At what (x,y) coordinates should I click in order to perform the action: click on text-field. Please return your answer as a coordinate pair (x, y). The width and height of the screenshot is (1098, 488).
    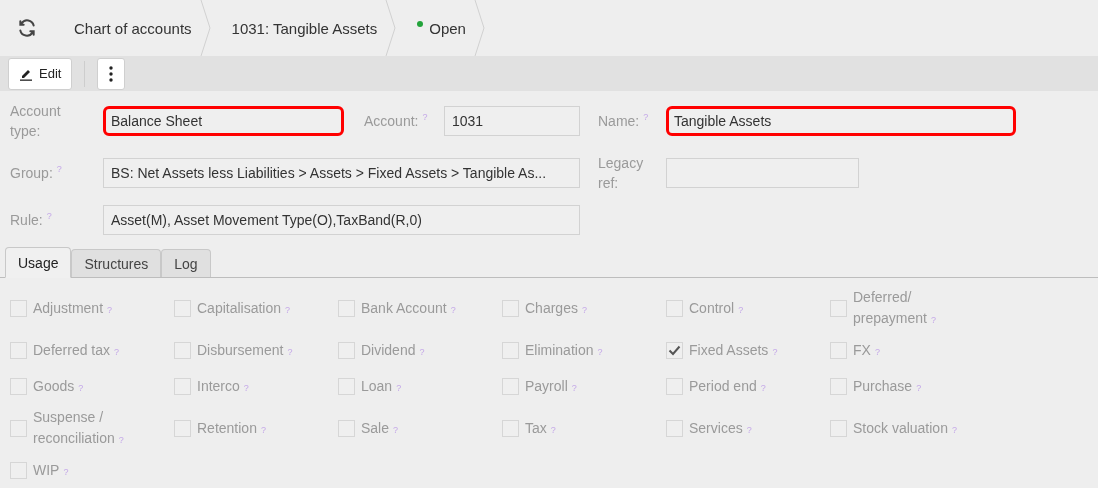
    Looking at the image, I should click on (762, 173).